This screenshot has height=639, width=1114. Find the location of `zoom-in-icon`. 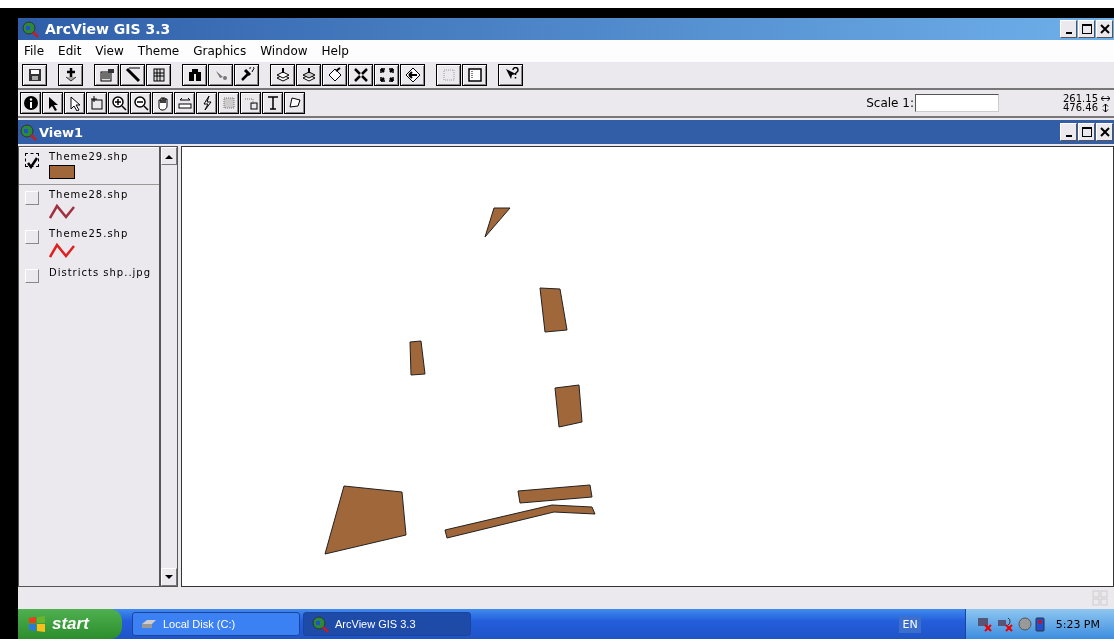

zoom-in-icon is located at coordinates (118, 103).